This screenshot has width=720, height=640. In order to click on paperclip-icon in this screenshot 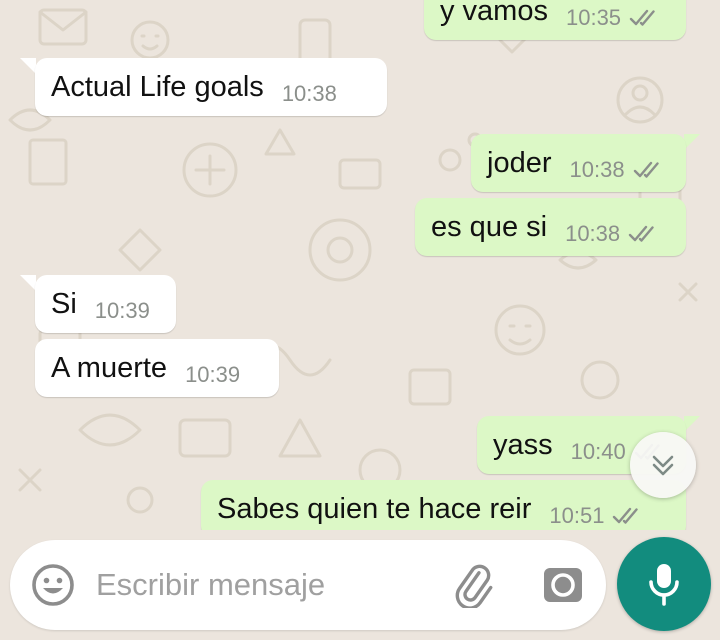, I will do `click(473, 585)`.